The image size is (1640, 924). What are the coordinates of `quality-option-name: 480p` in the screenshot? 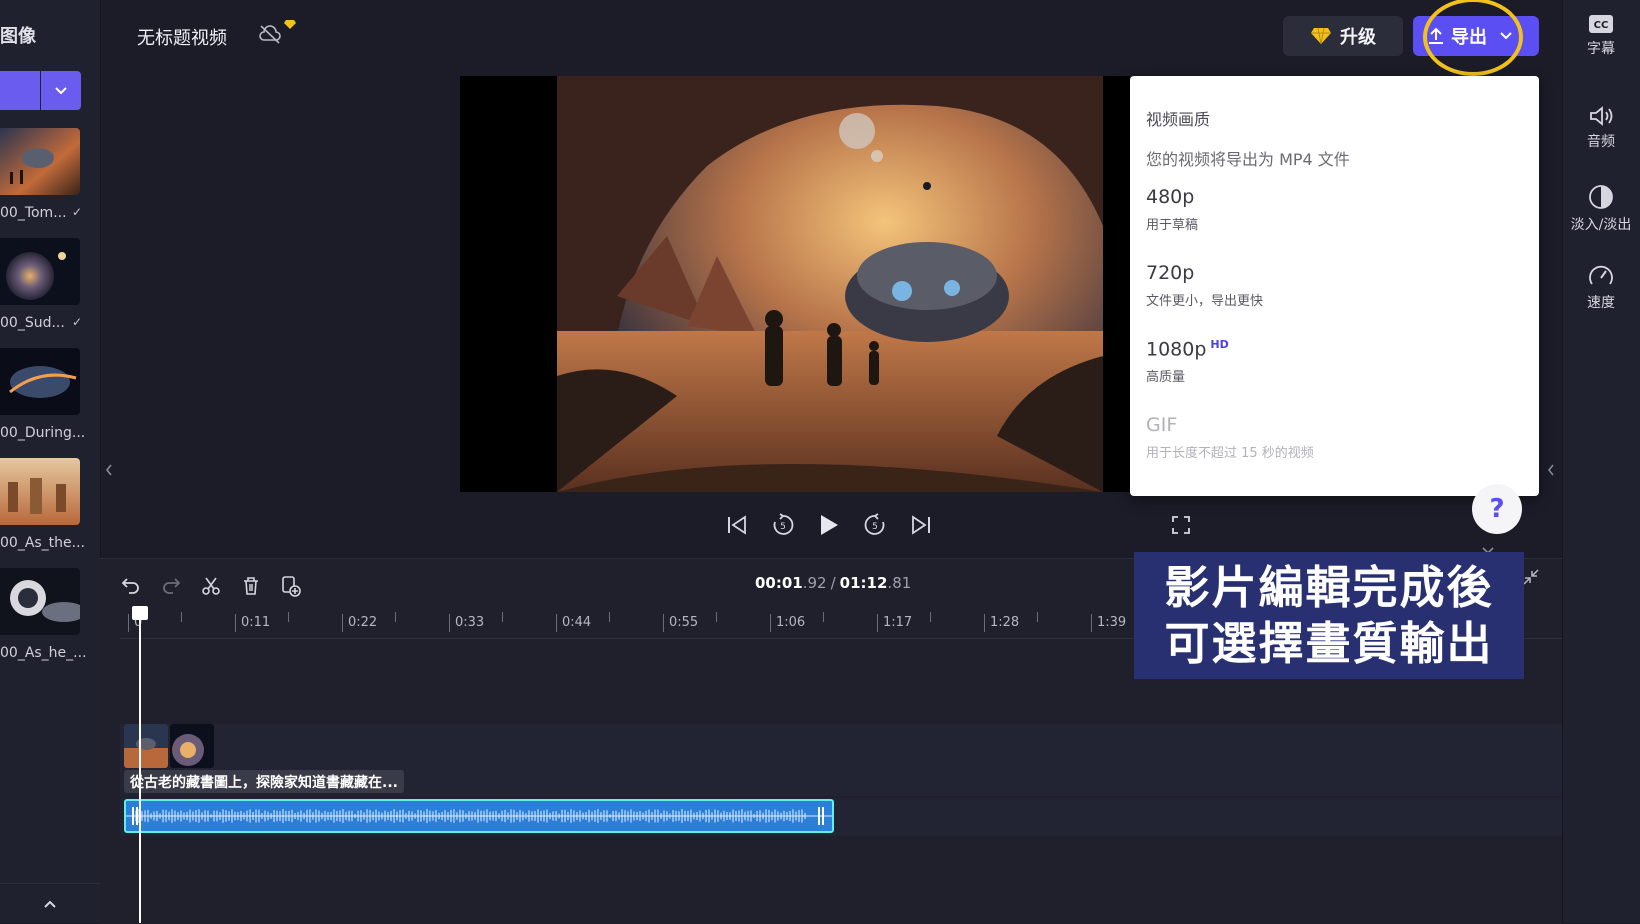 It's located at (1170, 197).